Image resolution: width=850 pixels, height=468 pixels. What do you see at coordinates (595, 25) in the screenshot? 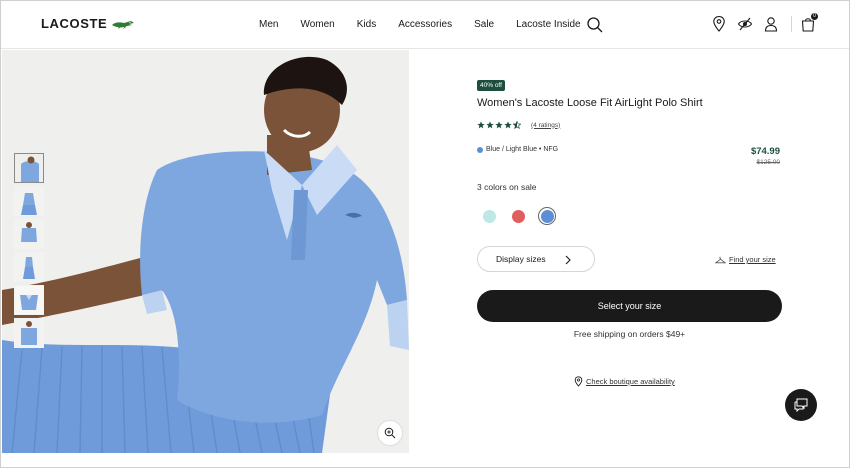
I see `search-icon` at bounding box center [595, 25].